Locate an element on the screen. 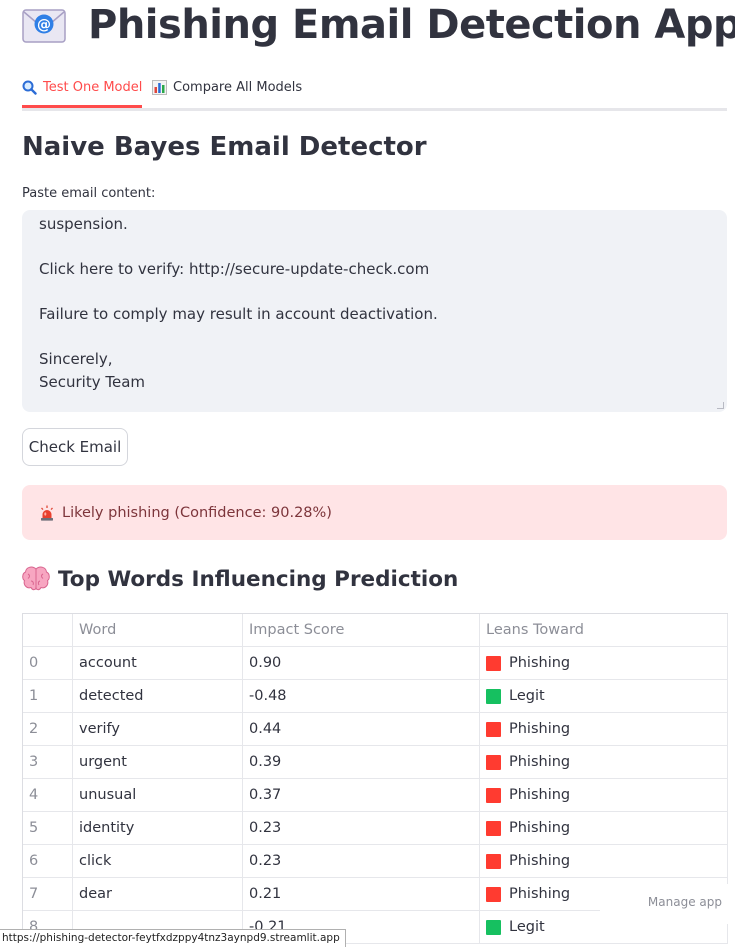  table-row: 2 verify 0.44 Phishing is located at coordinates (375, 729).